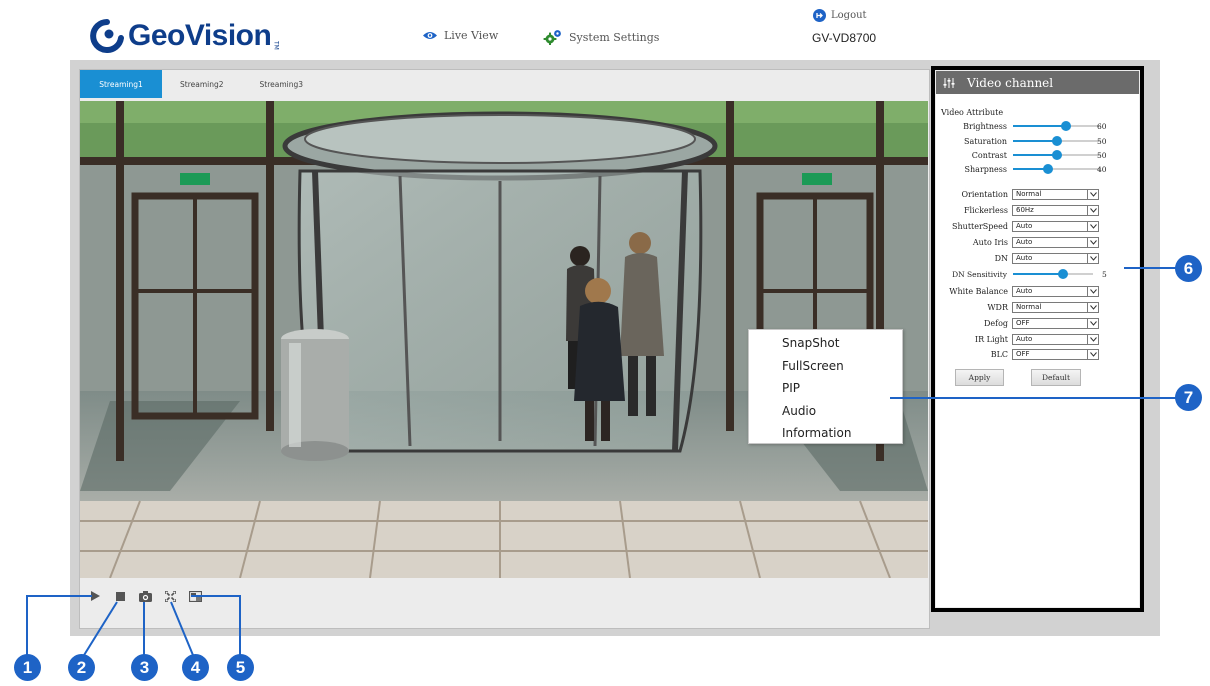  What do you see at coordinates (849, 15) in the screenshot?
I see `logout-label: Logout` at bounding box center [849, 15].